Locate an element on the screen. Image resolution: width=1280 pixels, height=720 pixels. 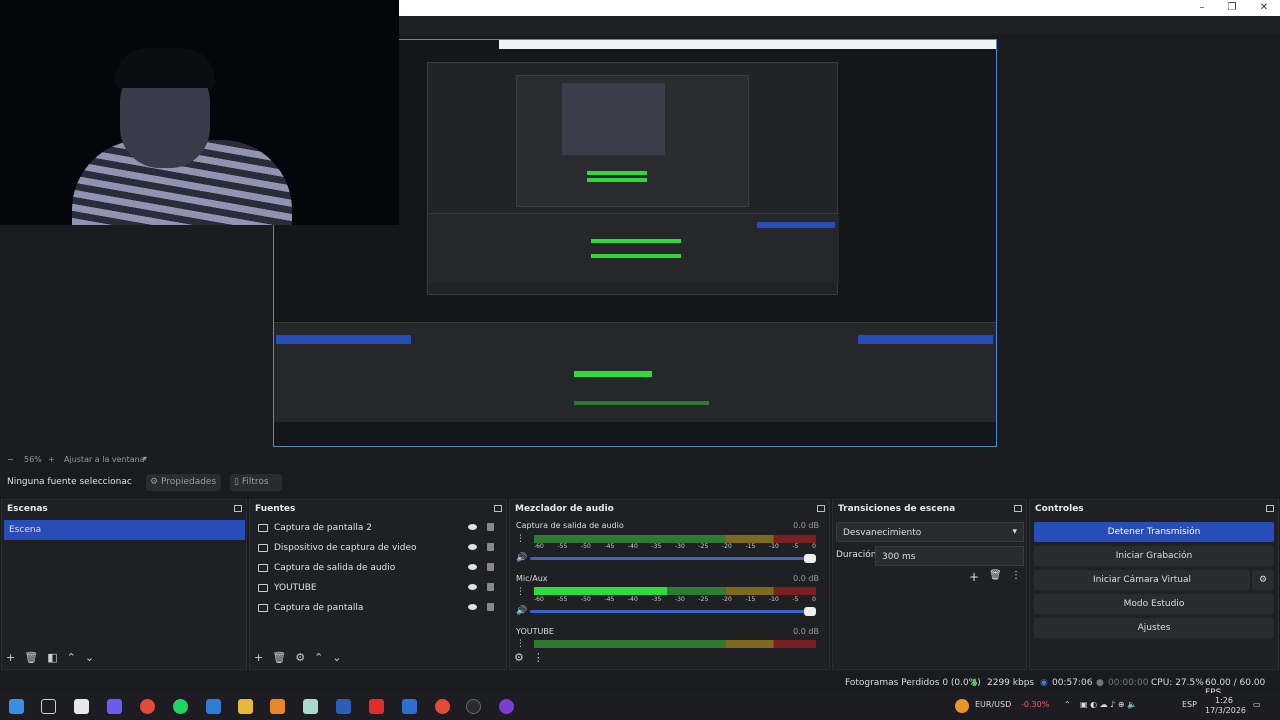
store-icon is located at coordinates (213, 706).